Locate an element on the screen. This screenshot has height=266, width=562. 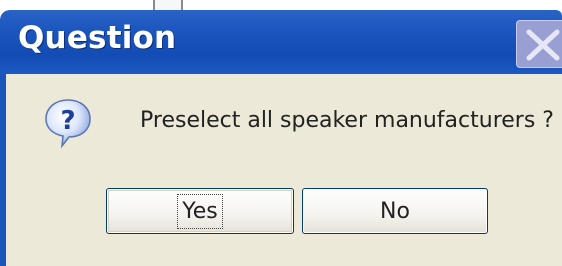
no-button-label: No is located at coordinates (395, 211).